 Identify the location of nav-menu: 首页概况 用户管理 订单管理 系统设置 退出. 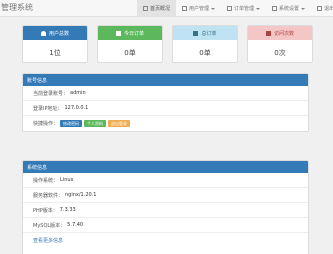
(235, 8).